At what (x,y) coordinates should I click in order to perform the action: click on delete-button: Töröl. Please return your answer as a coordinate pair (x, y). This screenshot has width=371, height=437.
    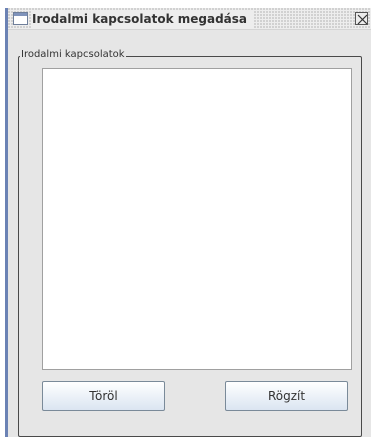
    Looking at the image, I should click on (103, 396).